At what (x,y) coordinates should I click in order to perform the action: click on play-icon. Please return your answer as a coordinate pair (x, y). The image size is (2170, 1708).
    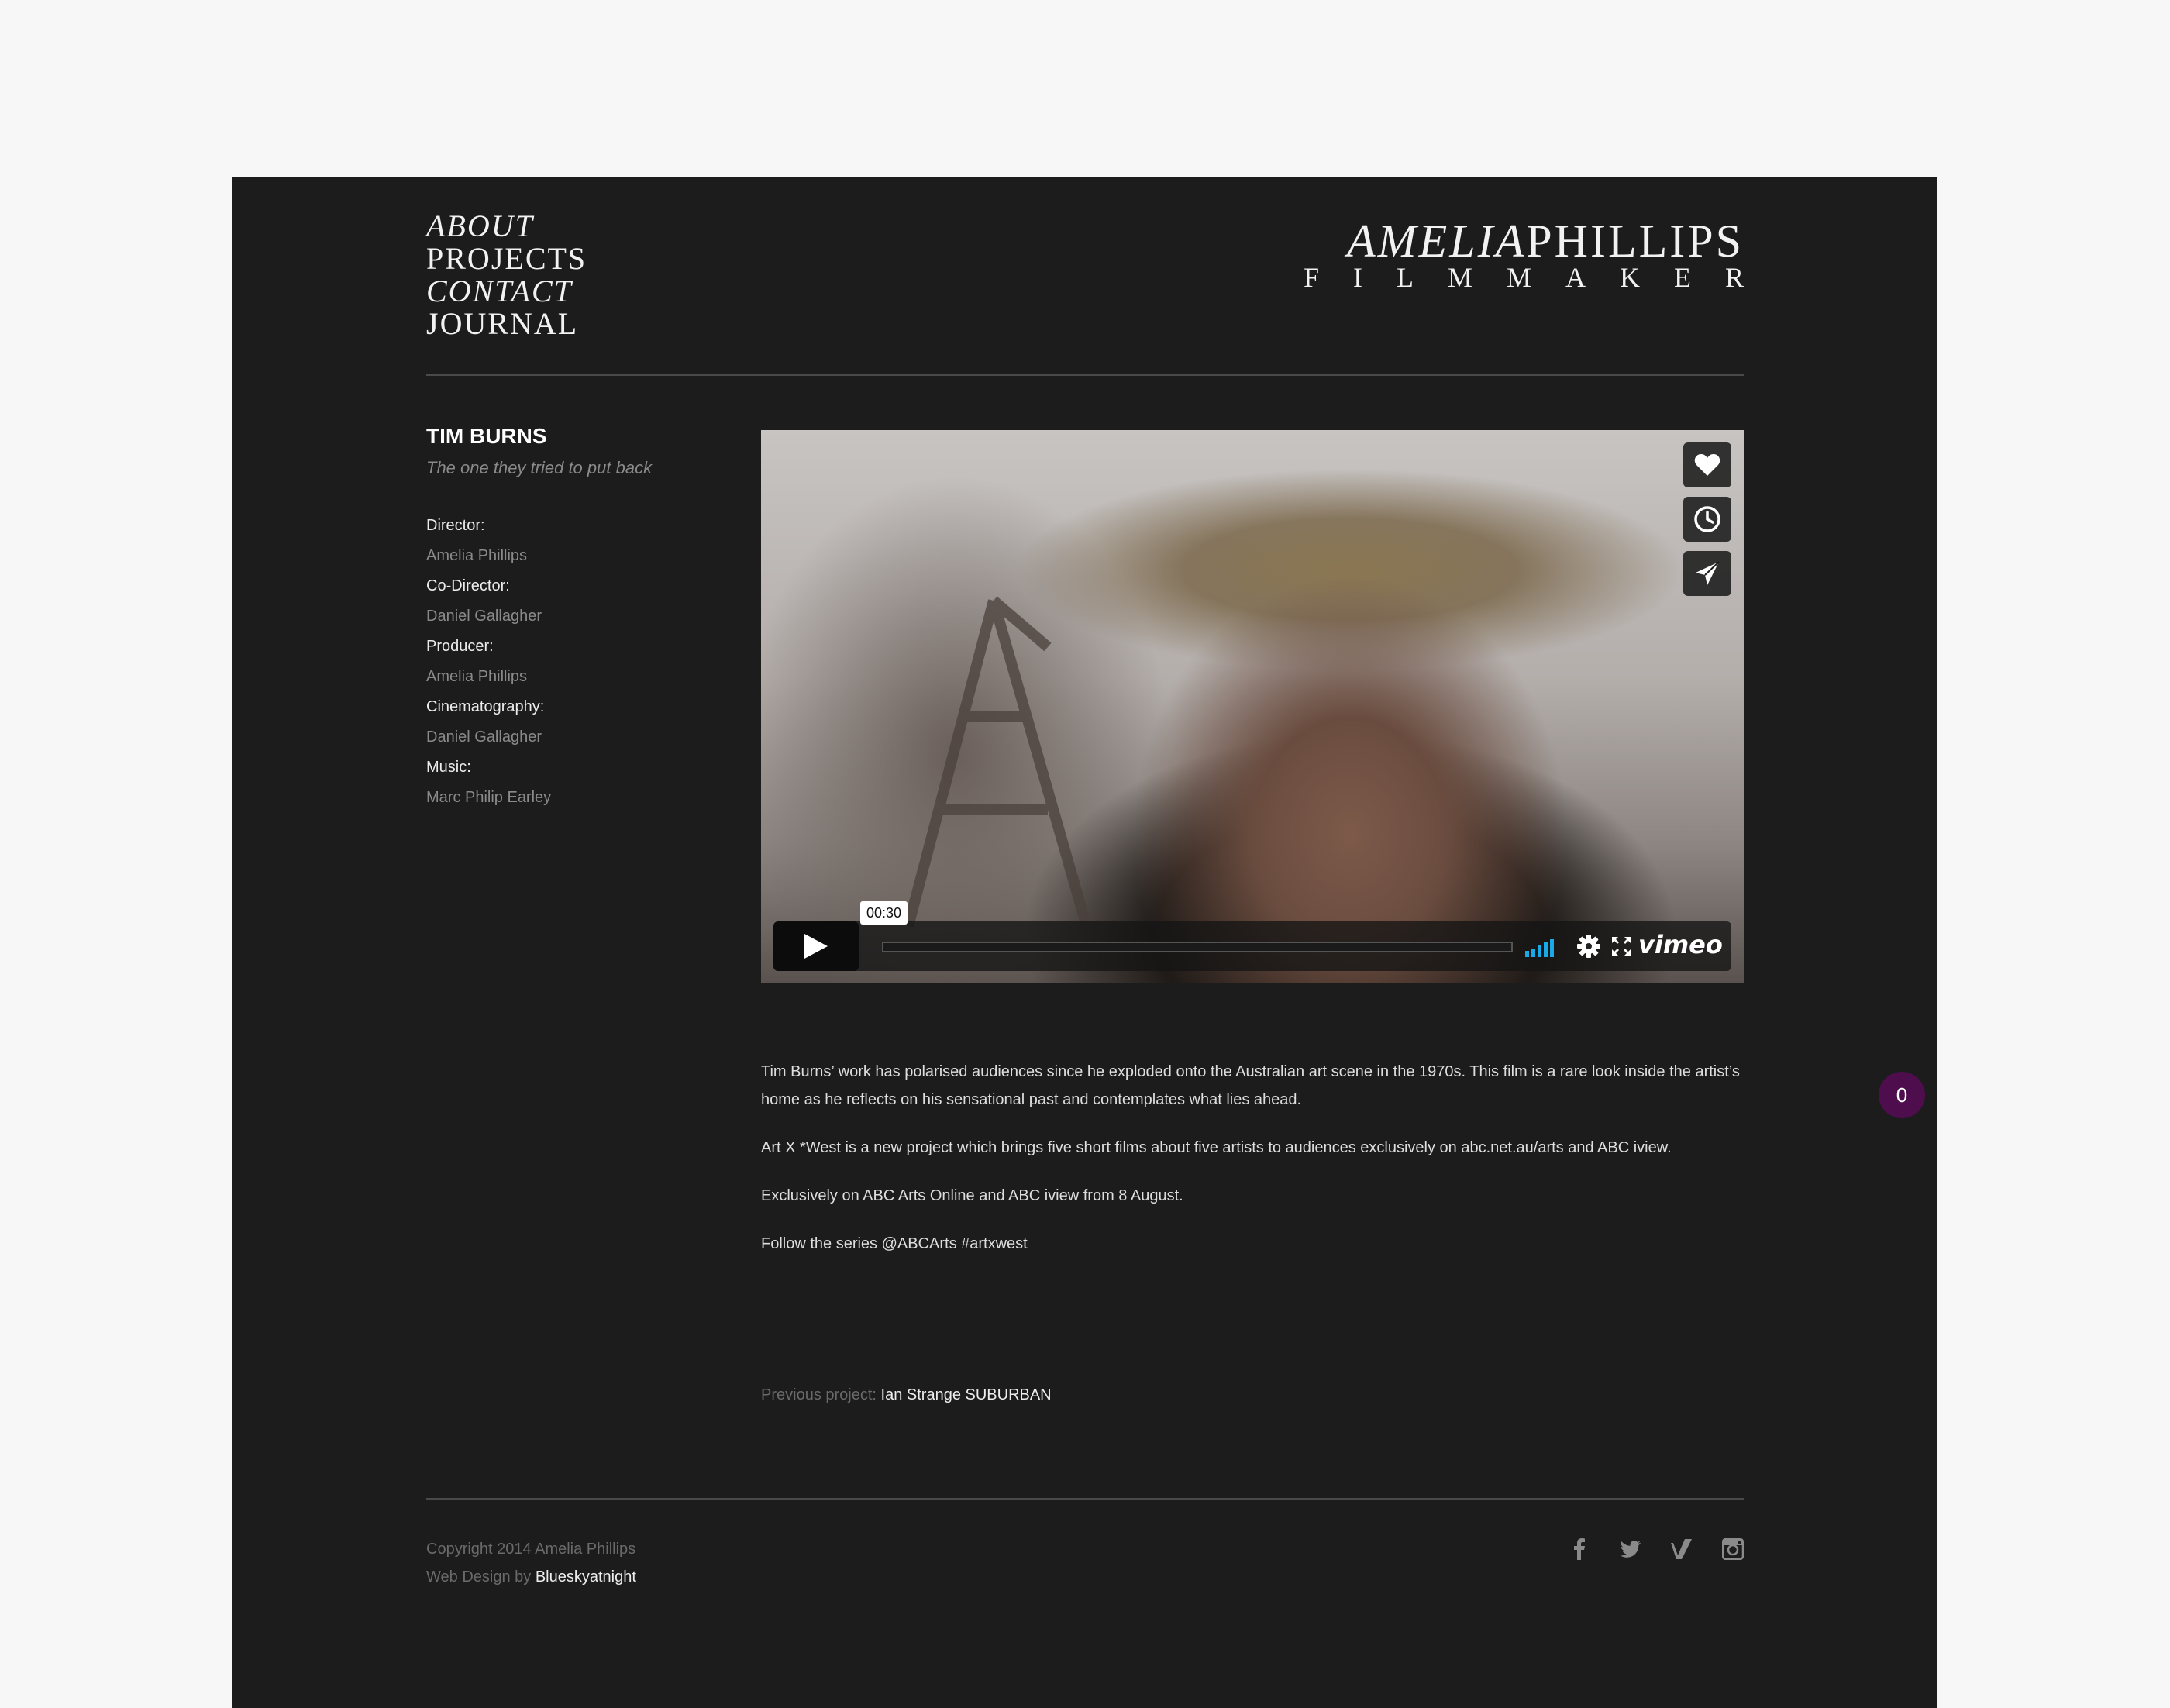
    Looking at the image, I should click on (816, 947).